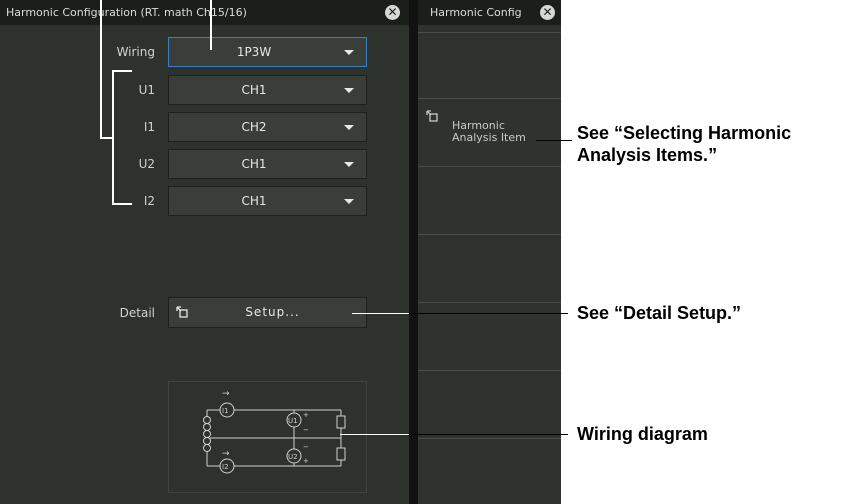 The width and height of the screenshot is (867, 504). Describe the element at coordinates (137, 313) in the screenshot. I see `detail-label: Detail` at that location.